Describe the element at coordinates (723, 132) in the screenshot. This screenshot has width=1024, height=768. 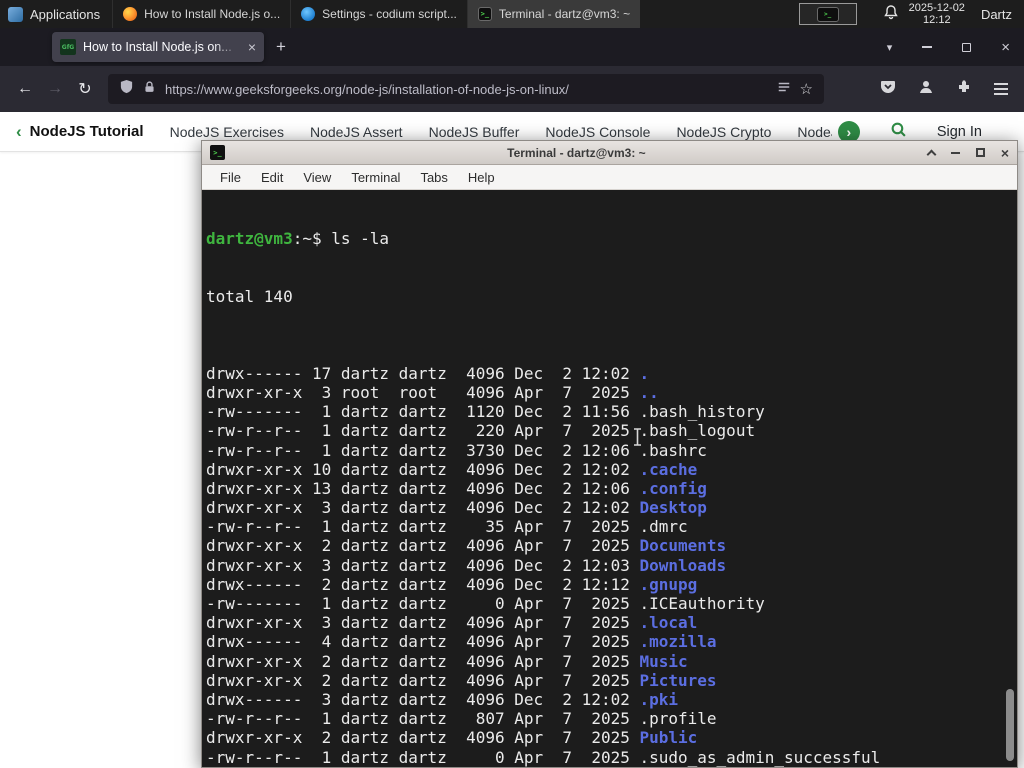
I see `nav-item-nodejs-crypto: NodeJS Crypto` at that location.